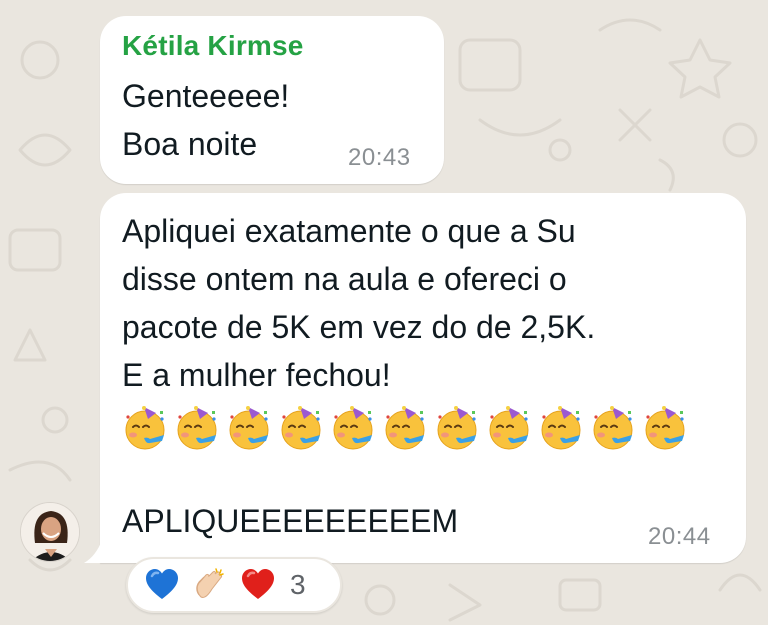 Image resolution: width=768 pixels, height=625 pixels. I want to click on message-text-line: APLIQUEEEEEEEEEM, so click(290, 521).